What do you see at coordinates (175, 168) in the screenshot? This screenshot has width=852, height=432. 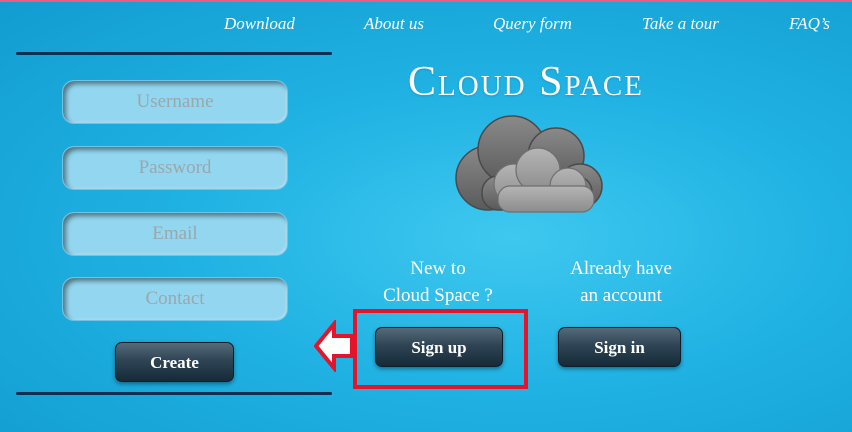 I see `password-input` at bounding box center [175, 168].